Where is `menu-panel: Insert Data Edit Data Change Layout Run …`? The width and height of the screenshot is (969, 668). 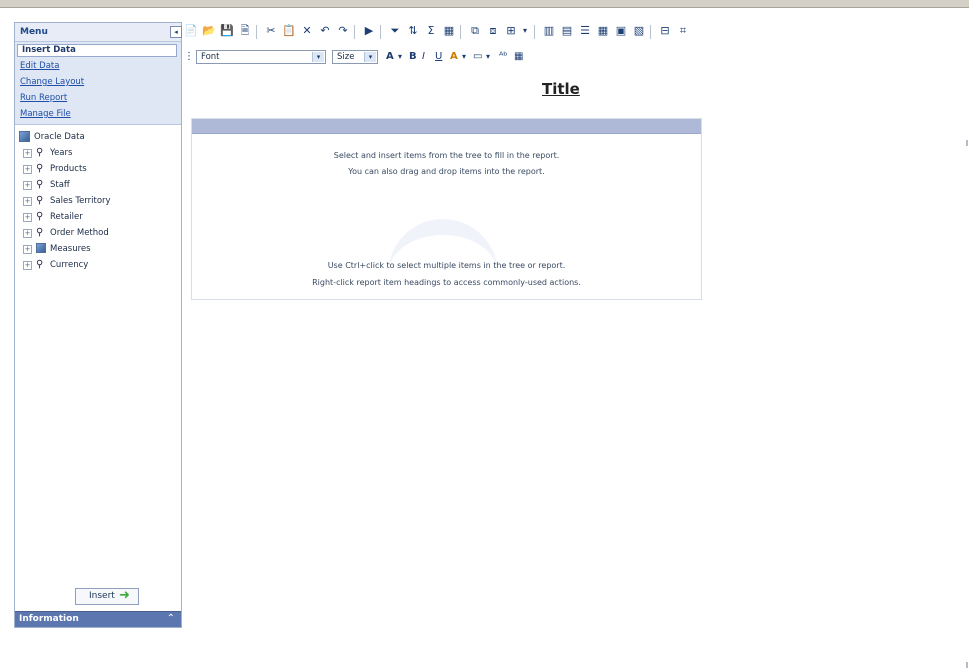
menu-panel: Insert Data Edit Data Change Layout Run … is located at coordinates (98, 83).